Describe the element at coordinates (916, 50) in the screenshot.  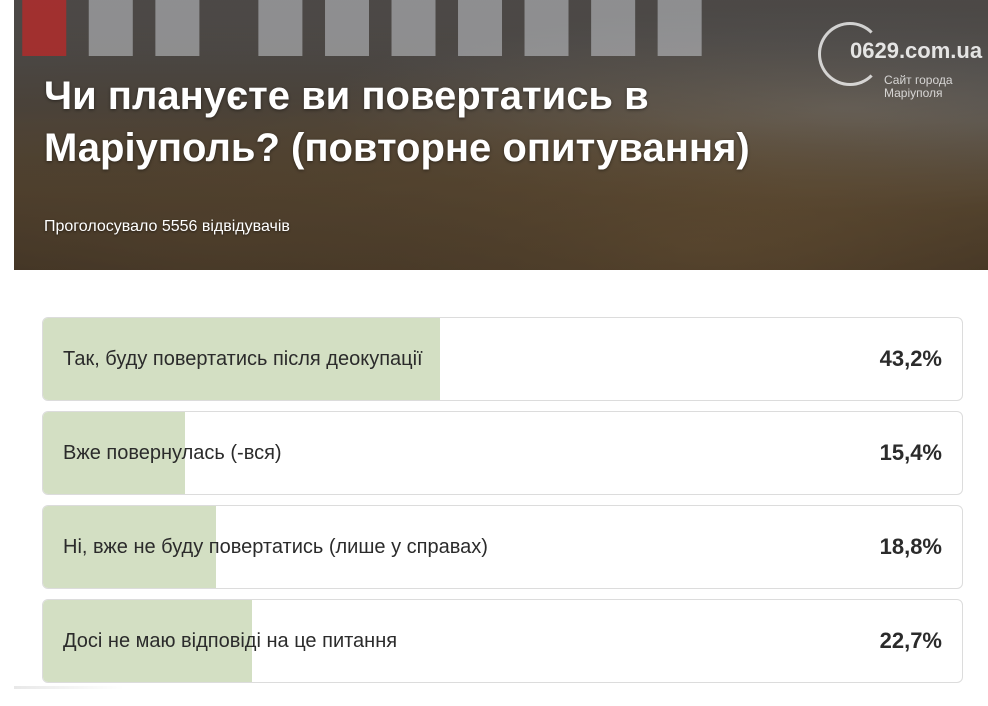
I see `logo-domain: 0629.com.ua` at that location.